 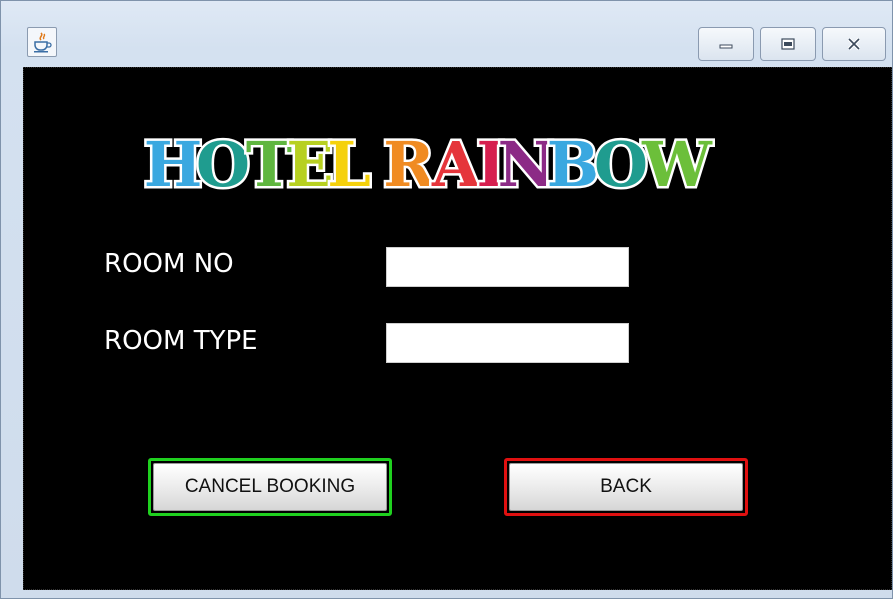 What do you see at coordinates (409, 162) in the screenshot?
I see `logo-letter: R` at bounding box center [409, 162].